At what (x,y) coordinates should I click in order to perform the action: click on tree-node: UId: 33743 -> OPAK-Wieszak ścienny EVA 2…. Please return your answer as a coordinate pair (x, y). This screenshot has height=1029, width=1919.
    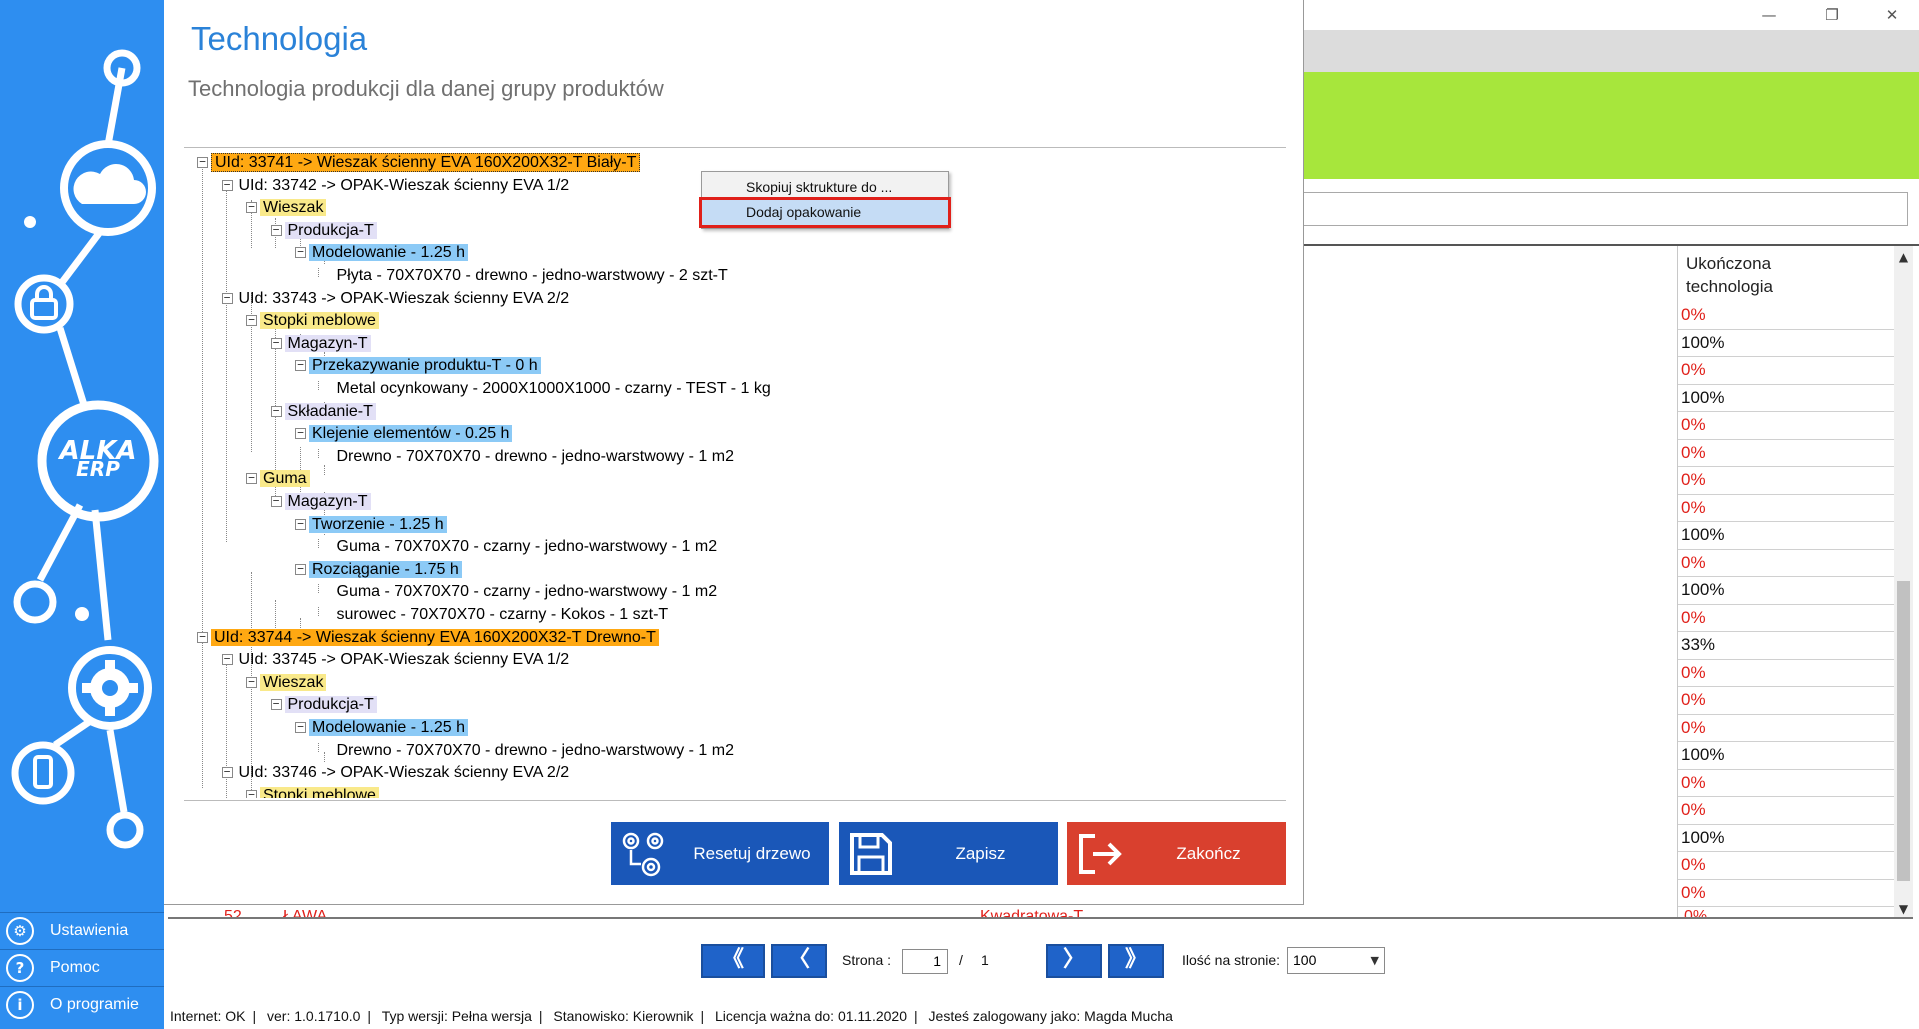
    Looking at the image, I should click on (404, 299).